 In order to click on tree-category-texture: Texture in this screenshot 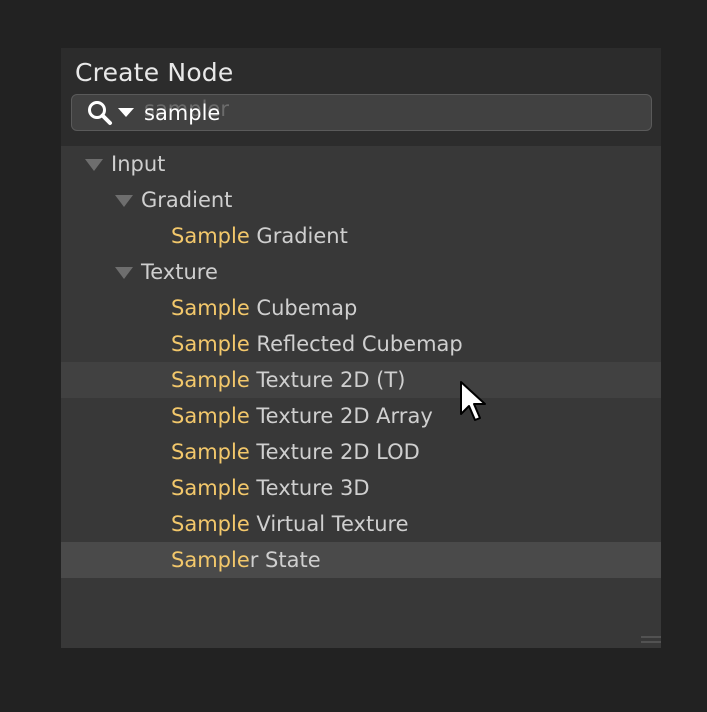, I will do `click(361, 272)`.